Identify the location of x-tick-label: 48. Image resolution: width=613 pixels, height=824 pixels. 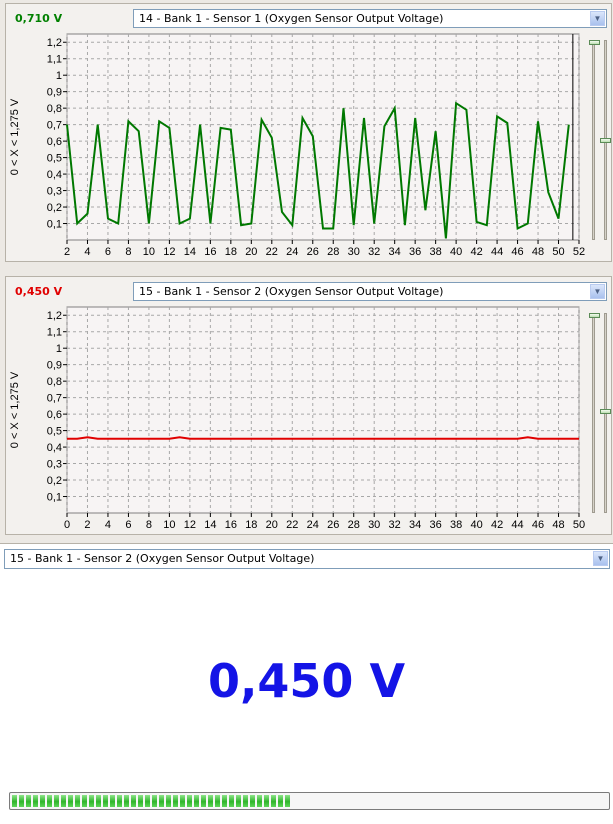
(538, 252).